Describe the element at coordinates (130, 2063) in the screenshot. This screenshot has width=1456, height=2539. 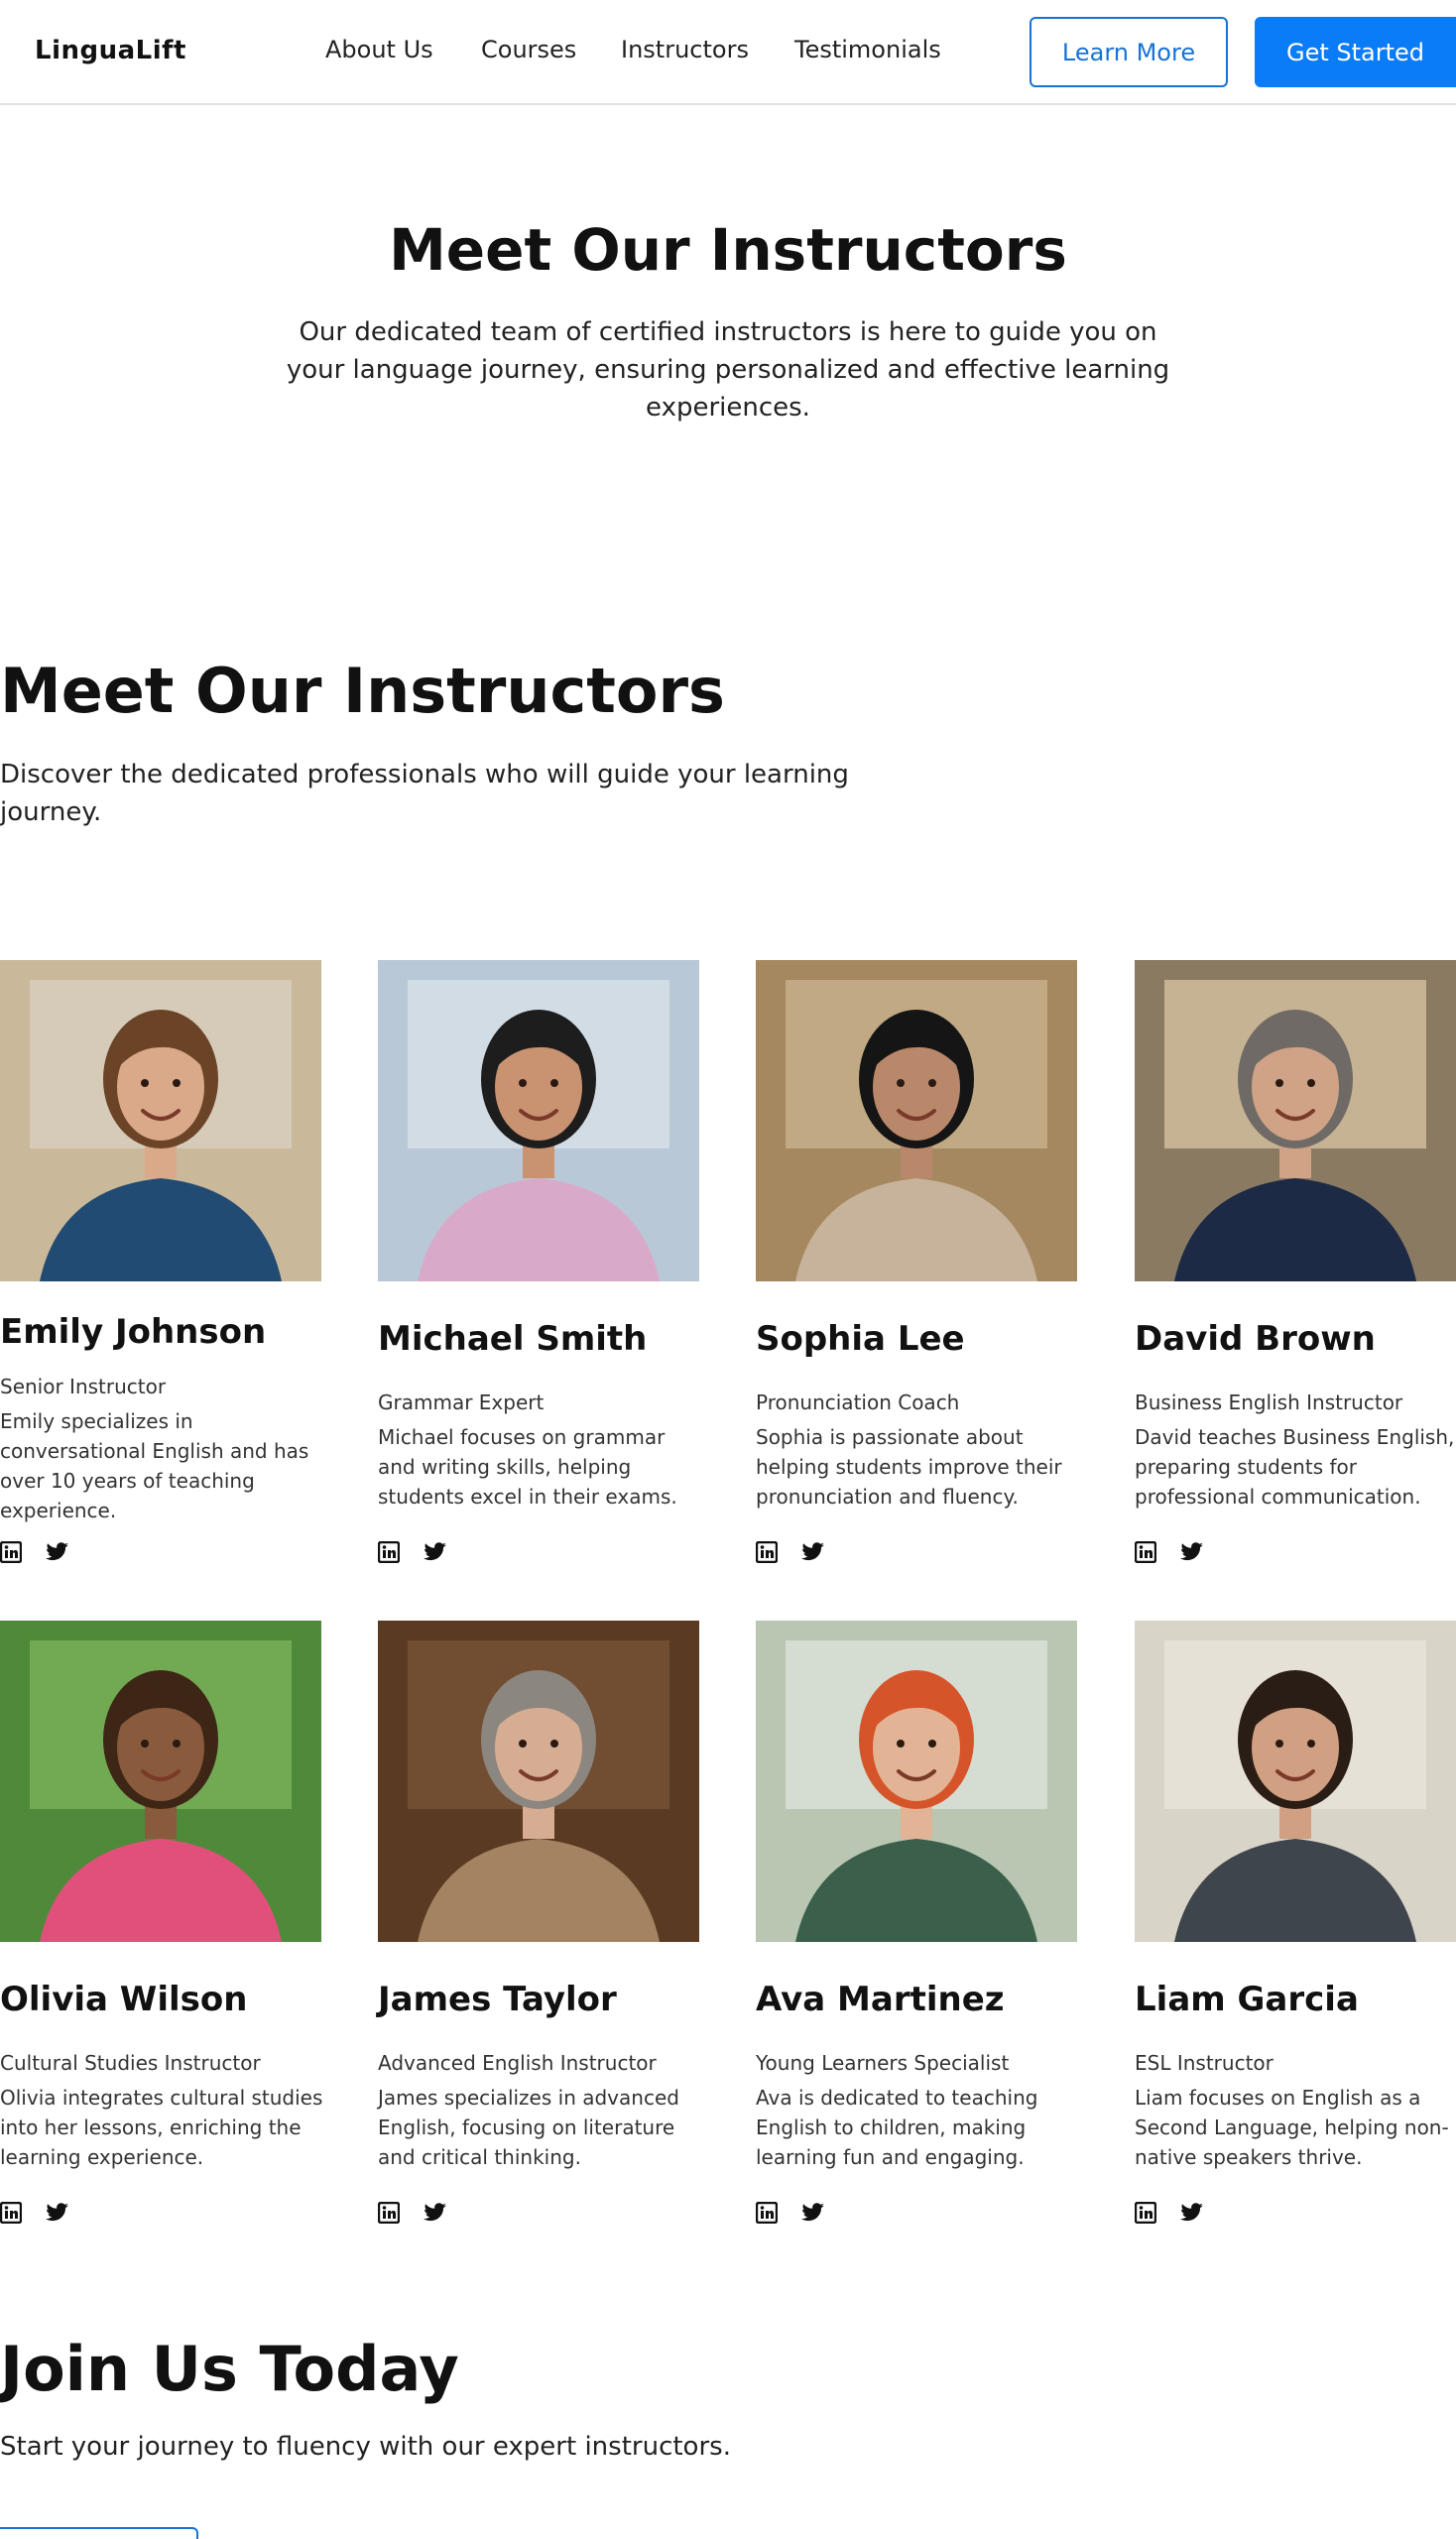
I see `instructor-role: Cultural Studies Instructor` at that location.